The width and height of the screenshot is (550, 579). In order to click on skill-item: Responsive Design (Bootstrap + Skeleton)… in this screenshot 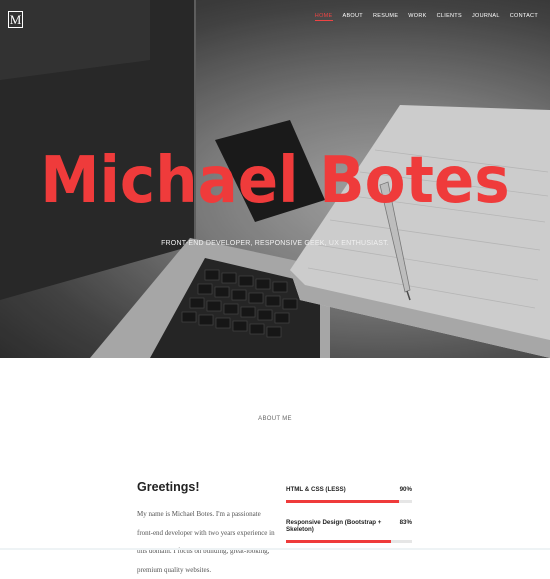, I will do `click(349, 531)`.